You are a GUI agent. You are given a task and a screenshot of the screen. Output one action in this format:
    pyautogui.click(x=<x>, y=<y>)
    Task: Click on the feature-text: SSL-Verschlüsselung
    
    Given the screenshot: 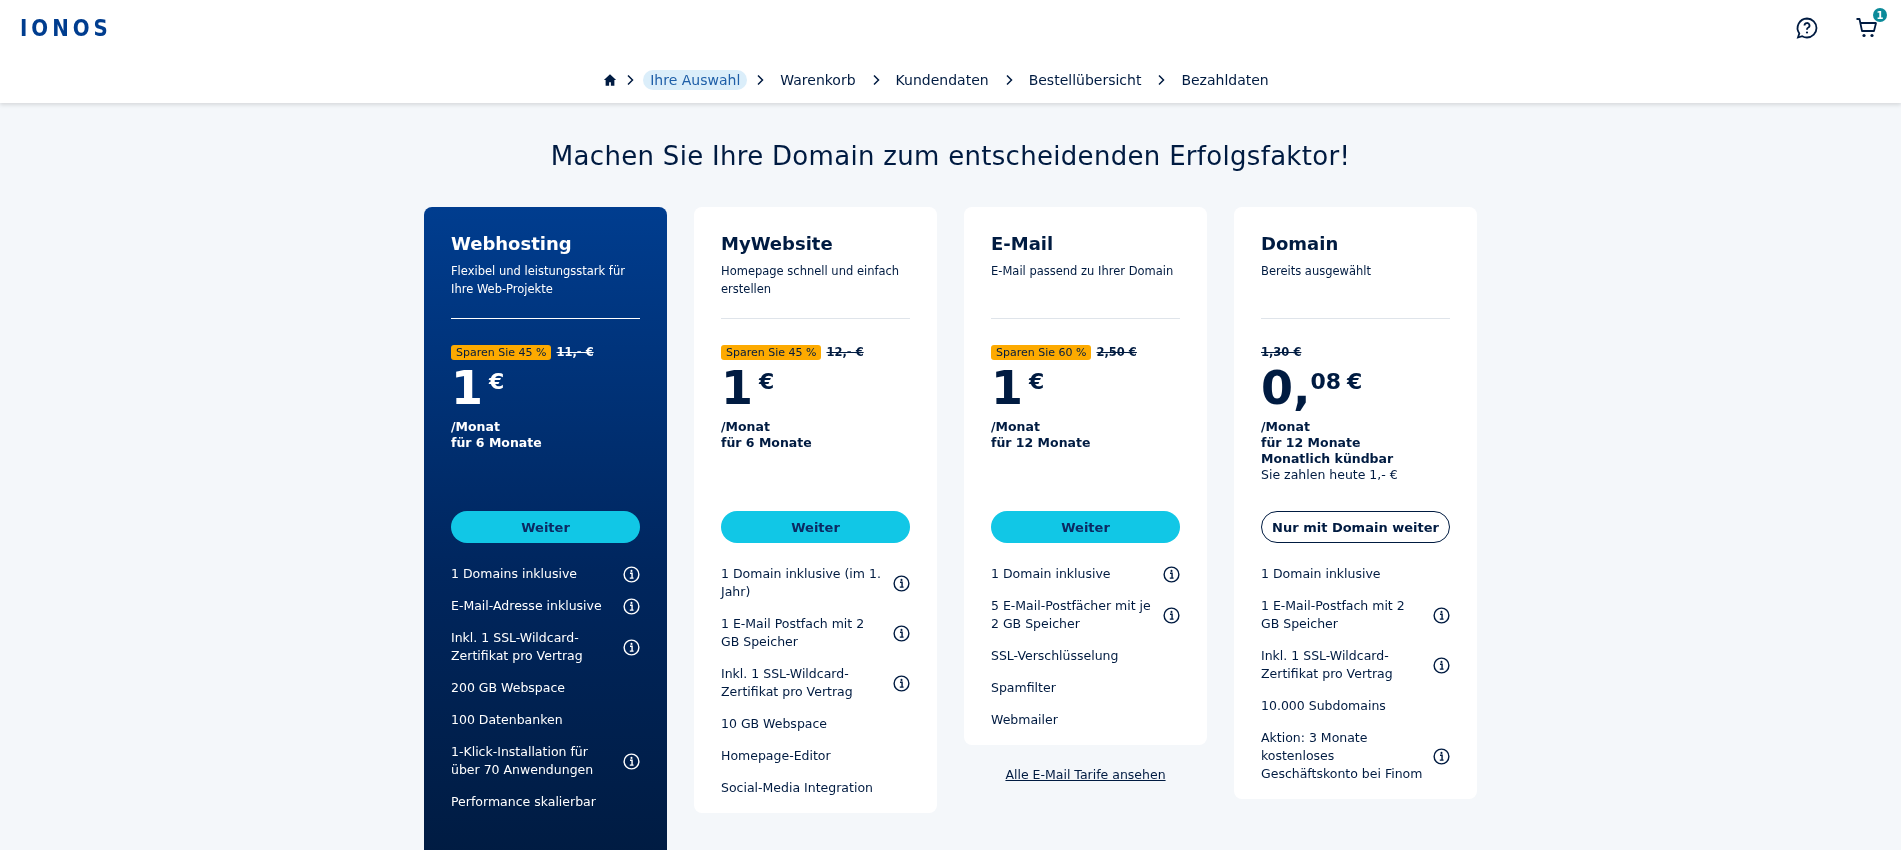 What is the action you would take?
    pyautogui.click(x=1055, y=656)
    